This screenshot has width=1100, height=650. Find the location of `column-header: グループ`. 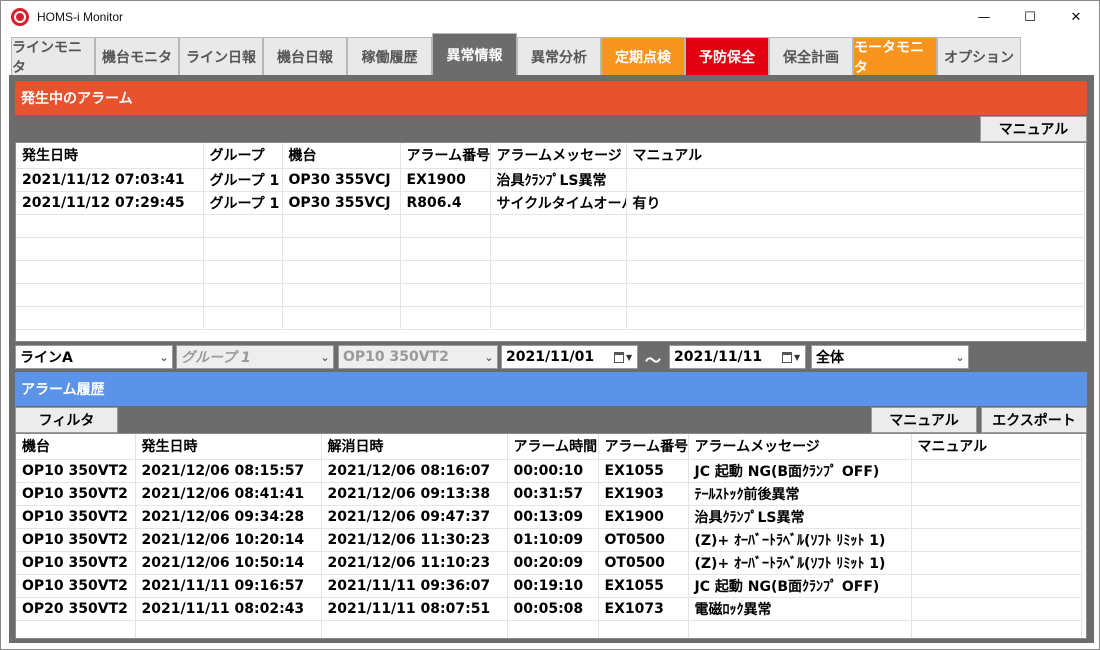

column-header: グループ is located at coordinates (243, 156).